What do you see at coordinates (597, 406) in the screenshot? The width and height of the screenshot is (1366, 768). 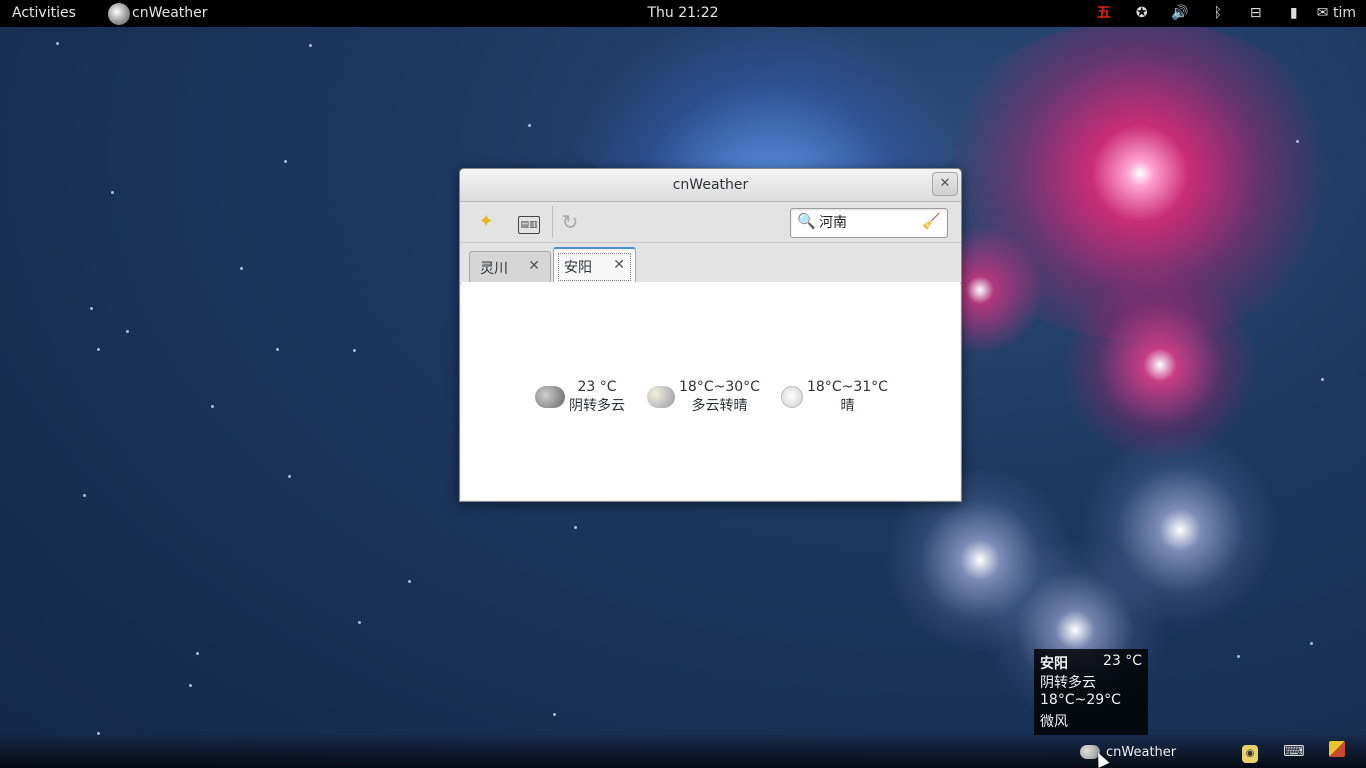 I see `forecast-desc: 阴转多云` at bounding box center [597, 406].